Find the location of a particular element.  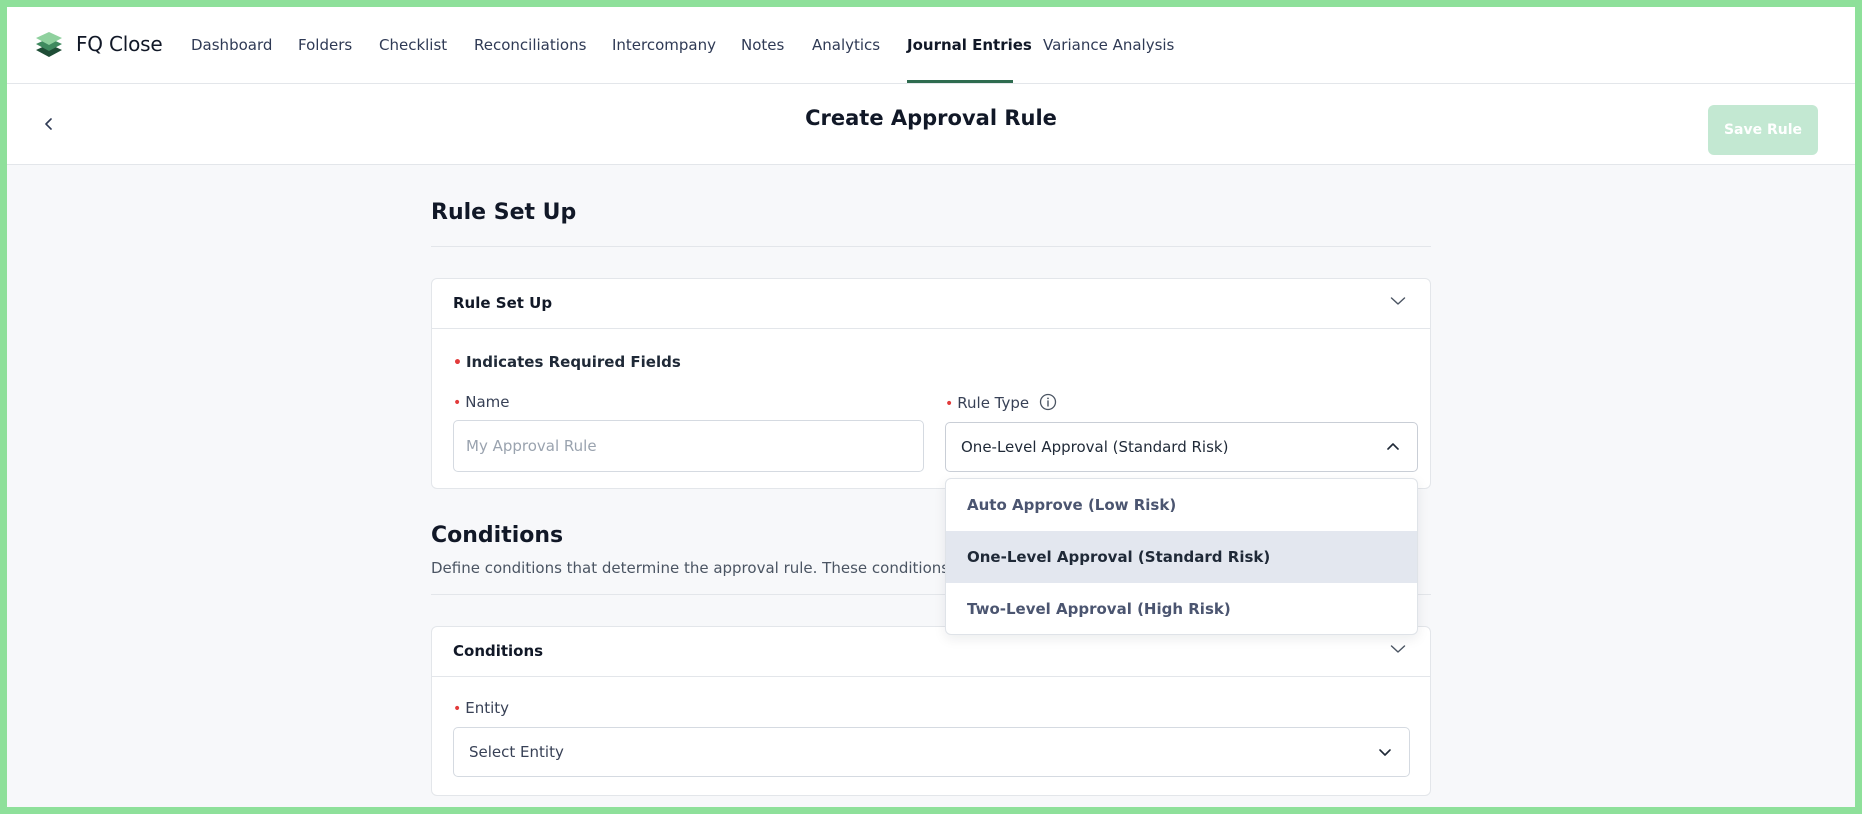

info-icon is located at coordinates (1048, 402).